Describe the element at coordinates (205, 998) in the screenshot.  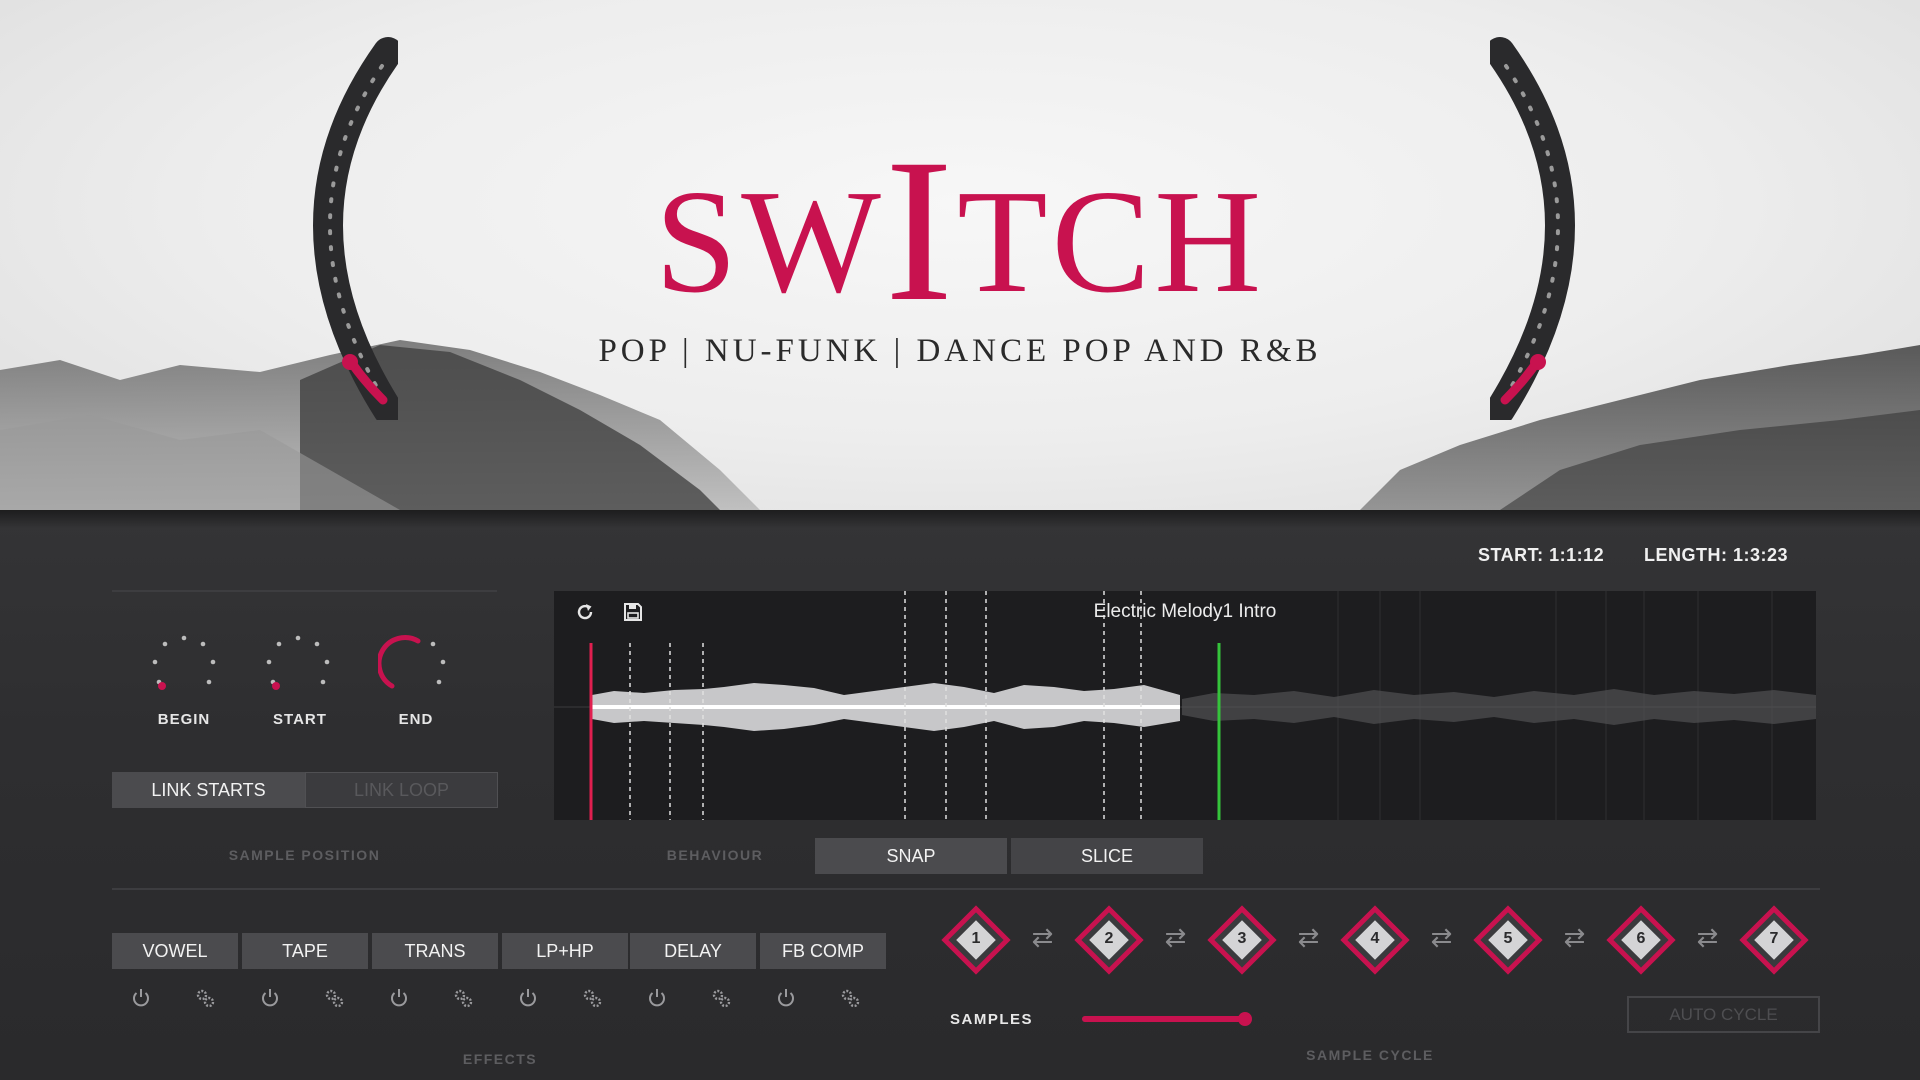
I see `vowel-settings-icon` at that location.